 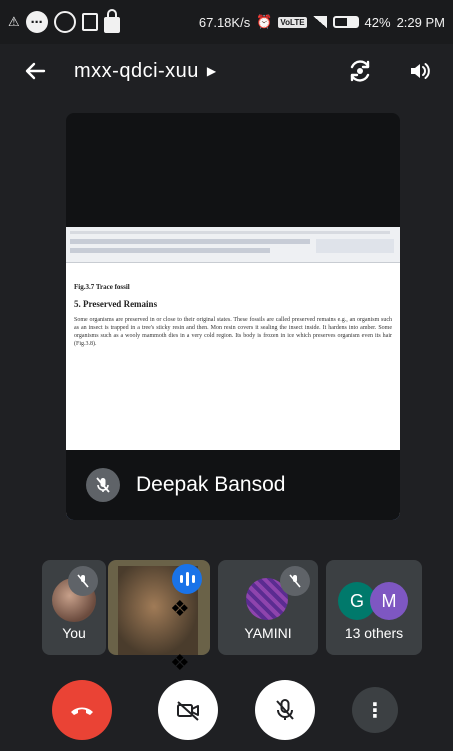 I want to click on move-cursor-icon: ❖, so click(x=180, y=608).